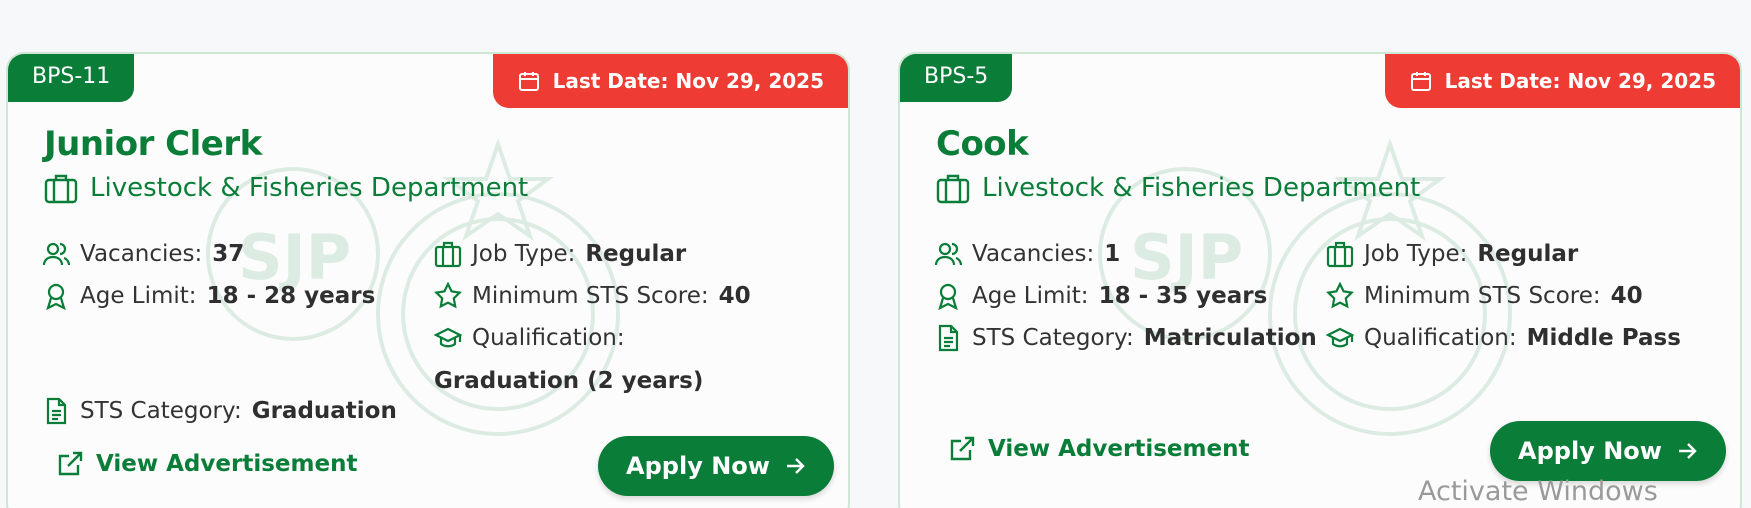 The width and height of the screenshot is (1751, 508). Describe the element at coordinates (291, 296) in the screenshot. I see `age-limit-value: 18 - 28 years` at that location.